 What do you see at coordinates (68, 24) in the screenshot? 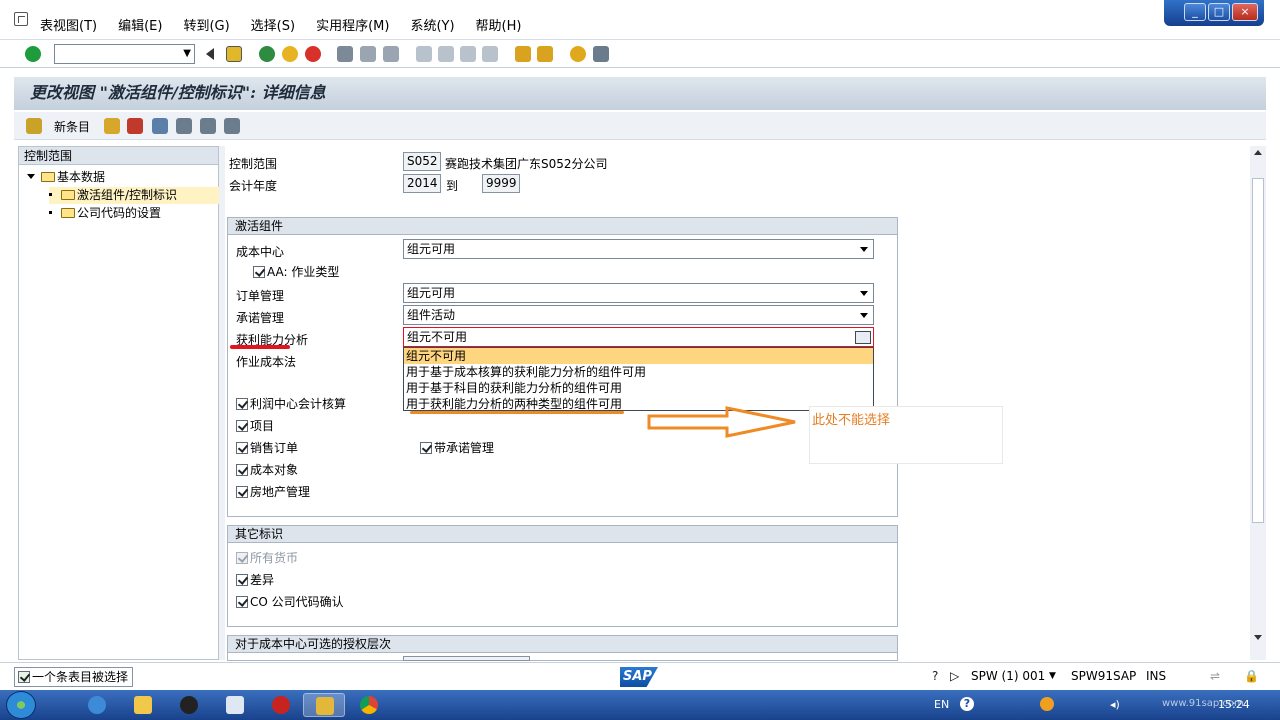
I see `menu-table-view: 表视图(T)` at bounding box center [68, 24].